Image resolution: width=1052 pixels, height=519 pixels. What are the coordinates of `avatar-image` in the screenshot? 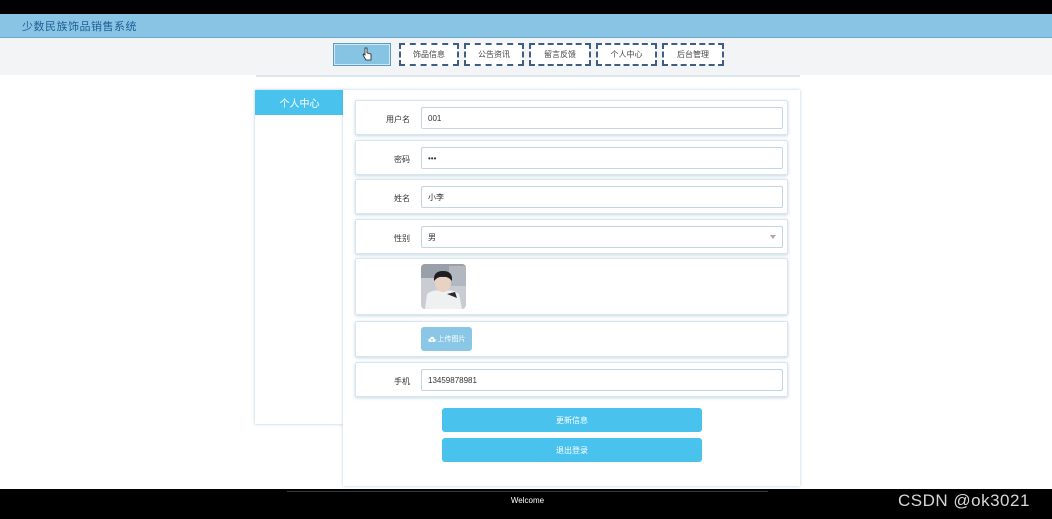 It's located at (443, 286).